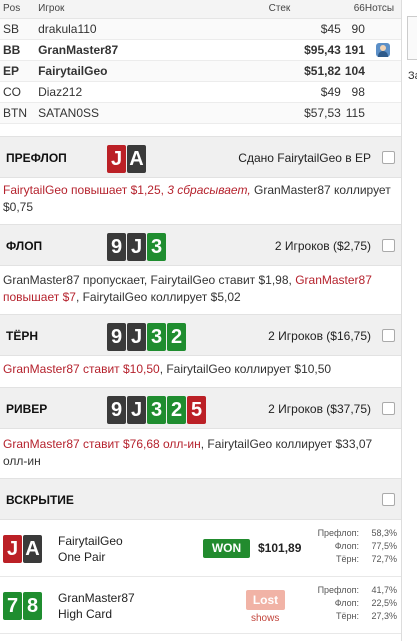 The width and height of the screenshot is (417, 641). I want to click on won-amount: $101,89, so click(280, 548).